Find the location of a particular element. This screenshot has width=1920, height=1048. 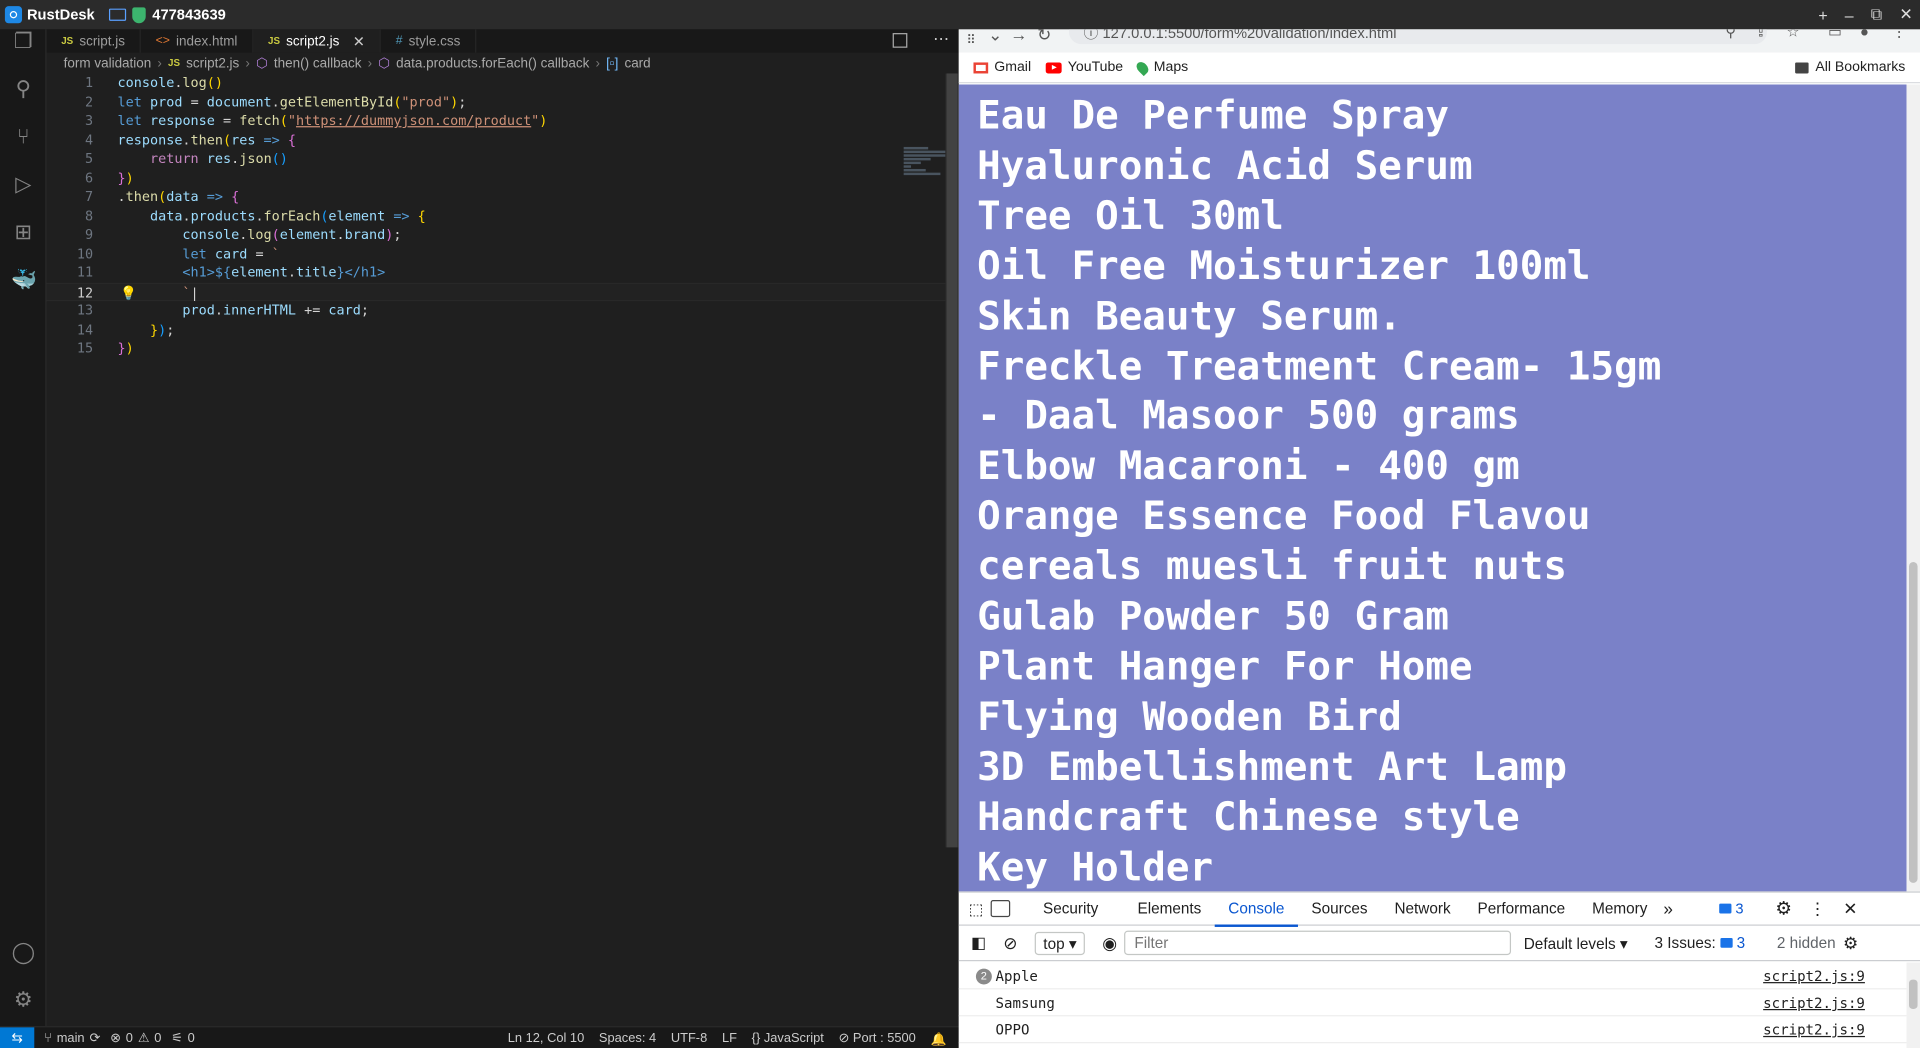

zoom-icon: ⚲ is located at coordinates (1730, 34).